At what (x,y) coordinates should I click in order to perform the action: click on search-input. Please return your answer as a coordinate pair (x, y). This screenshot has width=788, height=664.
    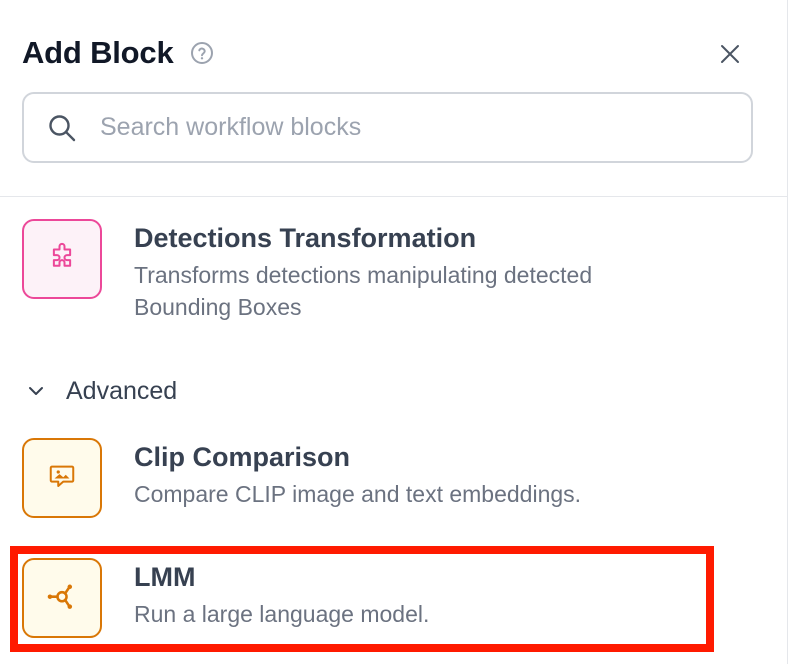
    Looking at the image, I should click on (400, 127).